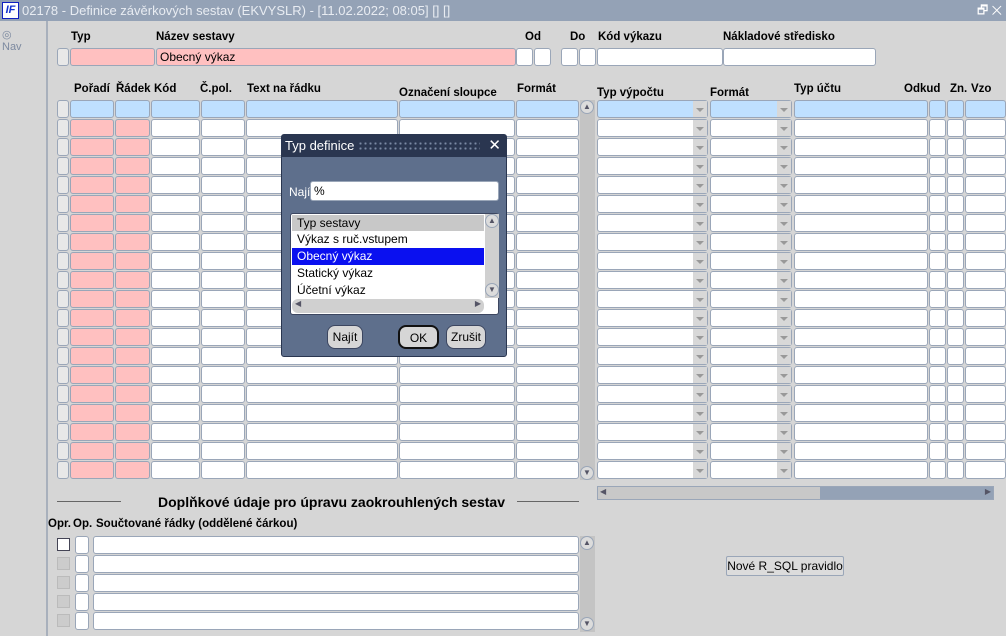 The width and height of the screenshot is (1006, 636). What do you see at coordinates (466, 337) in the screenshot?
I see `cancel-button: Zrušit` at bounding box center [466, 337].